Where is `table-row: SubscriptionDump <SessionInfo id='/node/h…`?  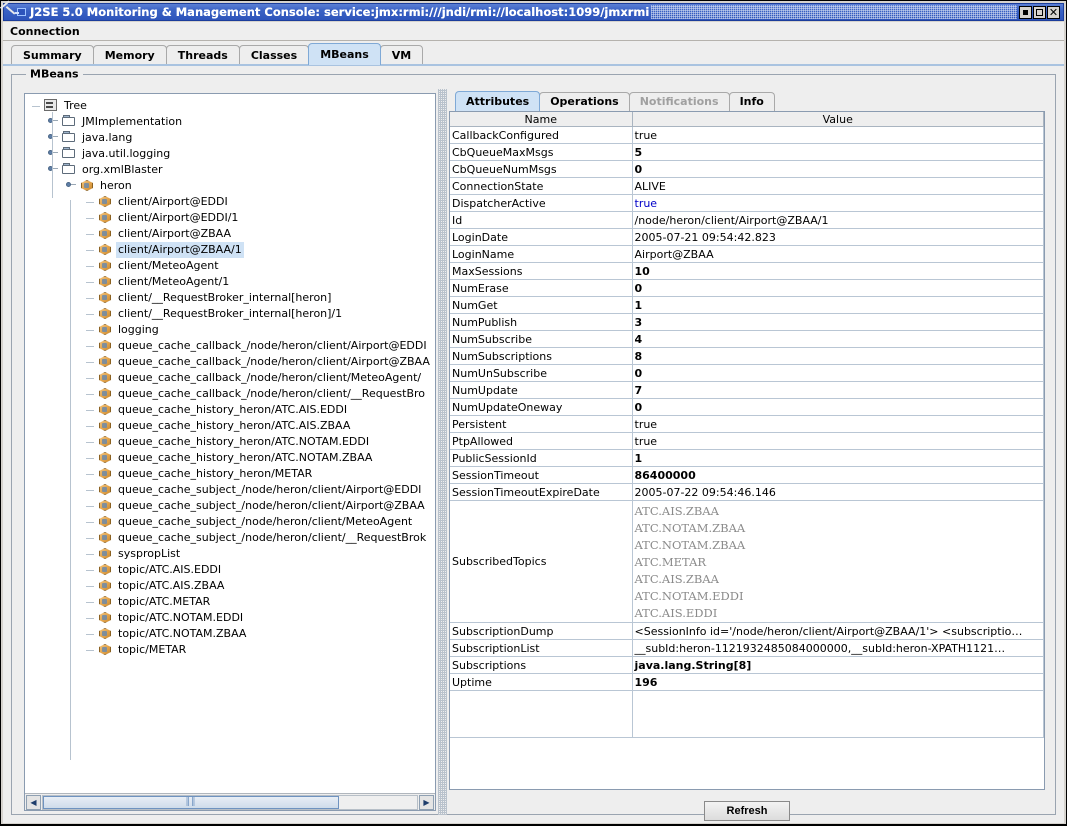
table-row: SubscriptionDump <SessionInfo id='/node/h… is located at coordinates (747, 631).